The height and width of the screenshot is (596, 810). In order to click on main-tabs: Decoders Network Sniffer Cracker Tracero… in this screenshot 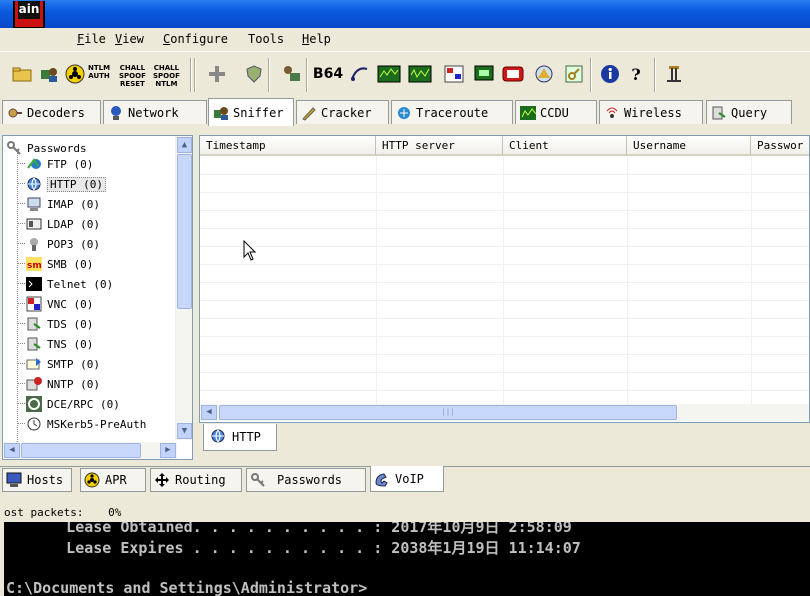, I will do `click(405, 113)`.